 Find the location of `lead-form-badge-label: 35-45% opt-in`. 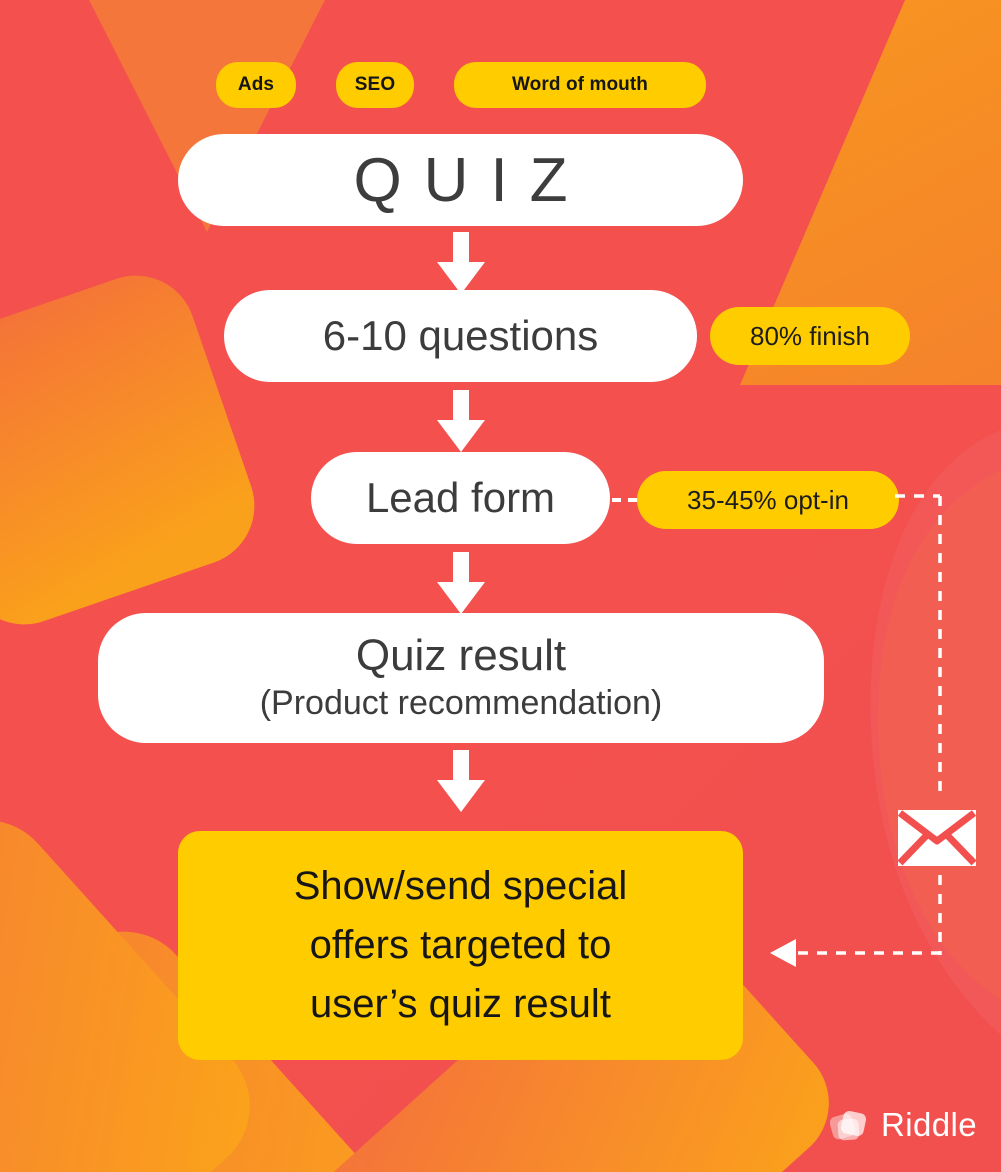

lead-form-badge-label: 35-45% opt-in is located at coordinates (768, 499).